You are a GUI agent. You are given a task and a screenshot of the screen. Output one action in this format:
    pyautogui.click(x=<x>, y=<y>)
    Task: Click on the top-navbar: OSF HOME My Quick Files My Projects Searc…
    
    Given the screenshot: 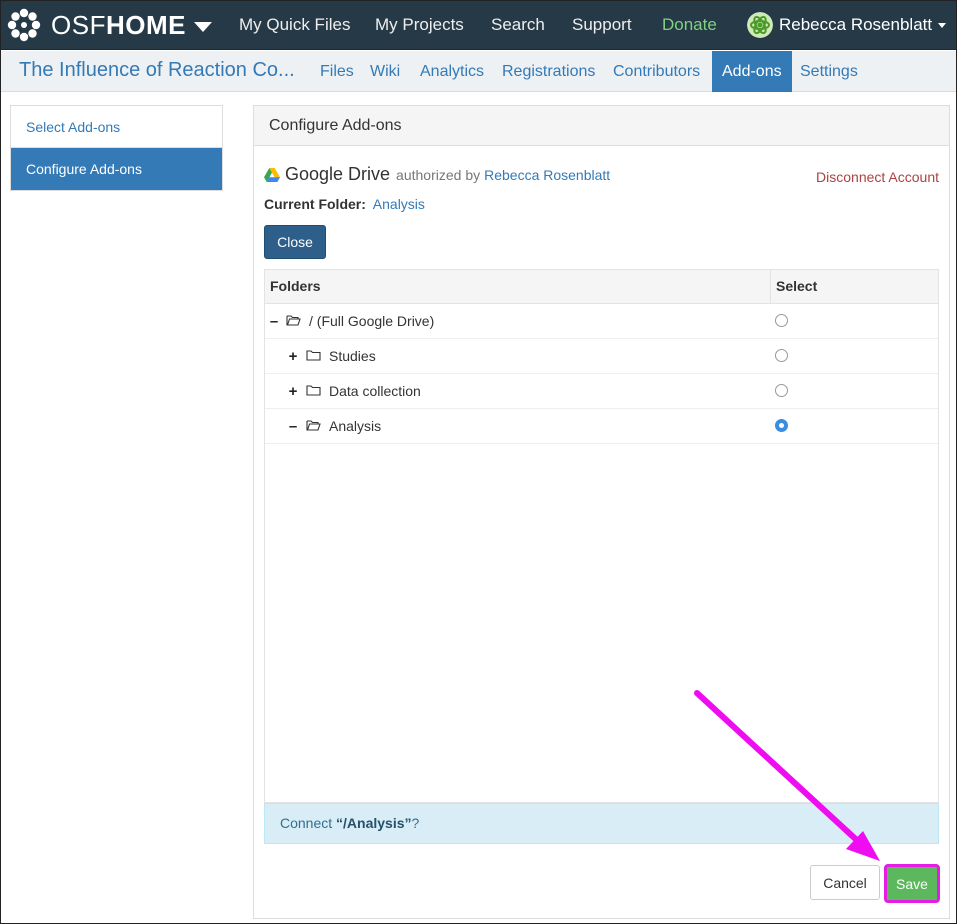 What is the action you would take?
    pyautogui.click(x=478, y=25)
    